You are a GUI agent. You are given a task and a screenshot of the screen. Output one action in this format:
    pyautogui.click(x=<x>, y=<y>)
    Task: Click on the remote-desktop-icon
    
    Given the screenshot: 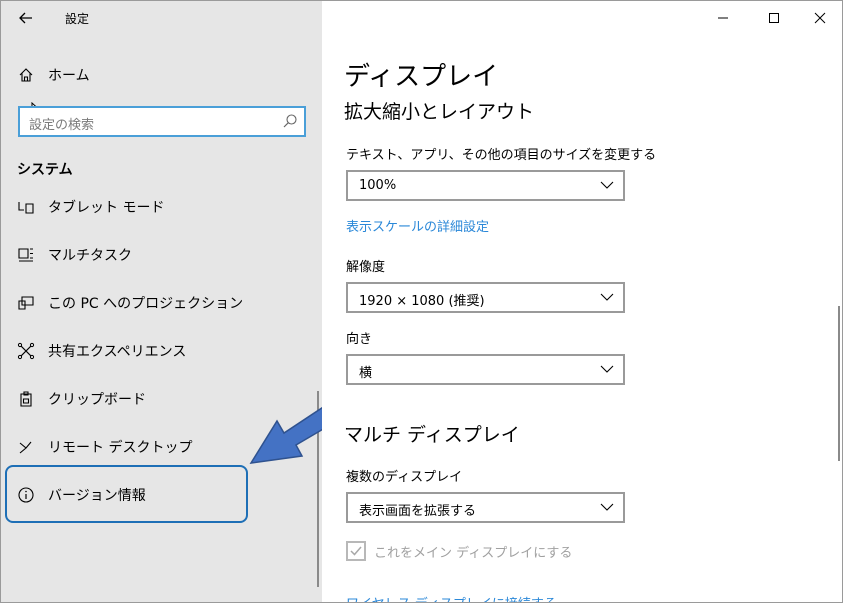 What is the action you would take?
    pyautogui.click(x=26, y=447)
    